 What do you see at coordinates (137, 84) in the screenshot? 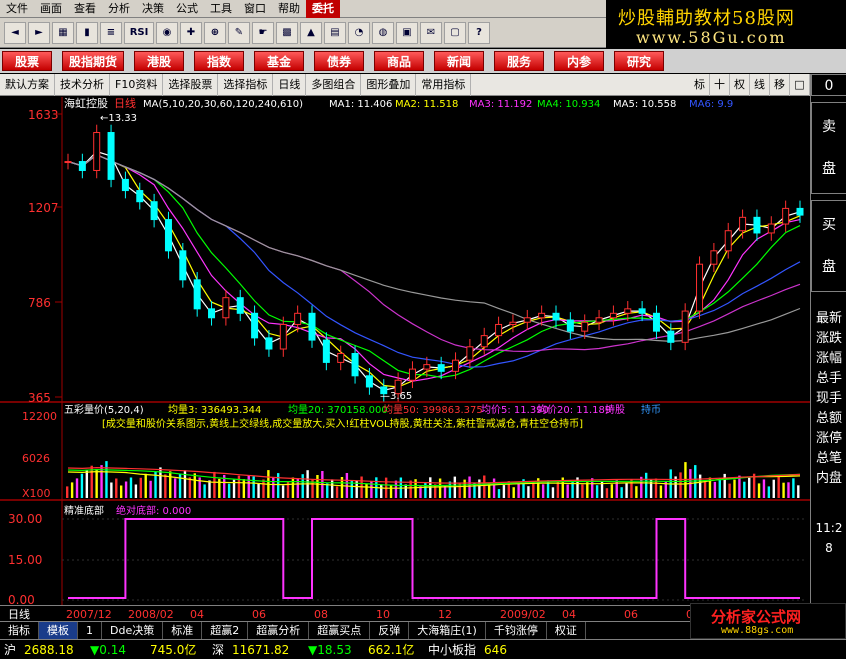
I see `ctrl-item-2: F10资料` at bounding box center [137, 84].